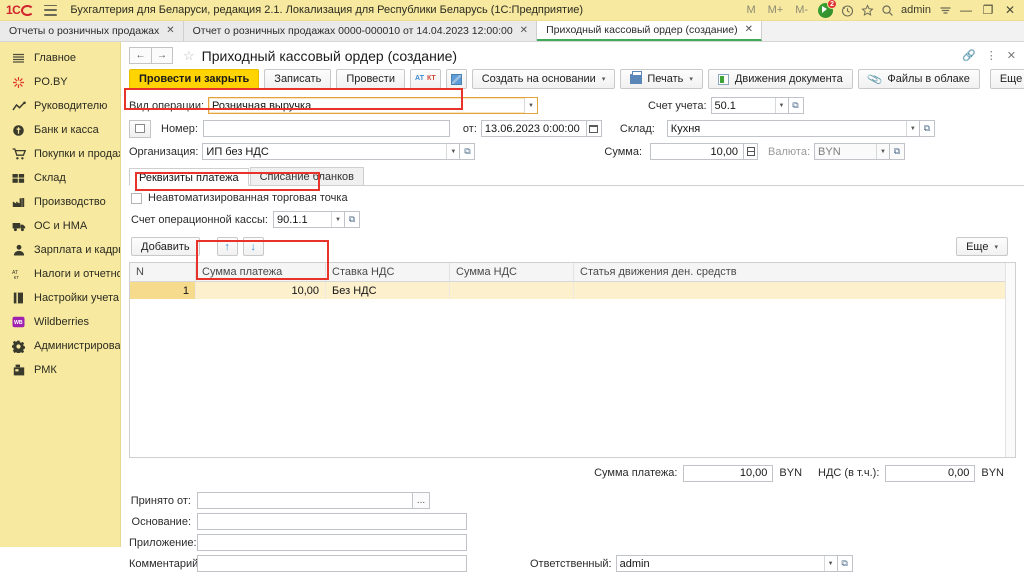 The height and width of the screenshot is (574, 1024). What do you see at coordinates (661, 79) in the screenshot?
I see `print-button: Печать ▾` at bounding box center [661, 79].